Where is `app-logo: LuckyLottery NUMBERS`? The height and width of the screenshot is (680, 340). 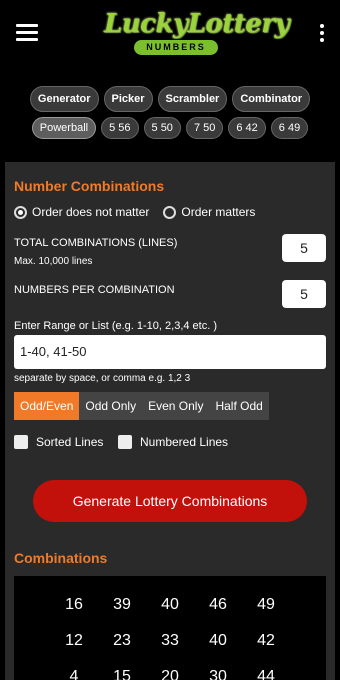
app-logo: LuckyLottery NUMBERS is located at coordinates (197, 34).